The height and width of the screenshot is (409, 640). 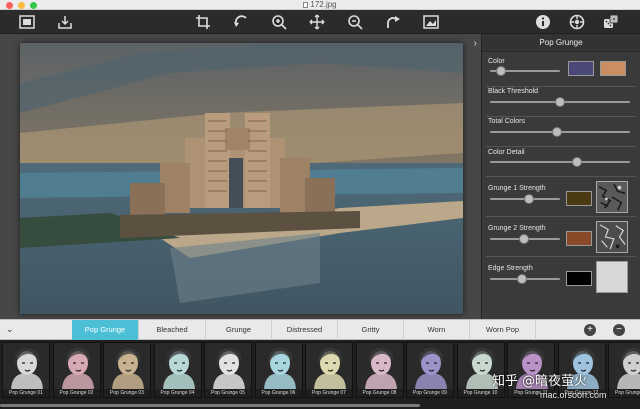 I want to click on grunge-1-texture-thumbnail, so click(x=612, y=197).